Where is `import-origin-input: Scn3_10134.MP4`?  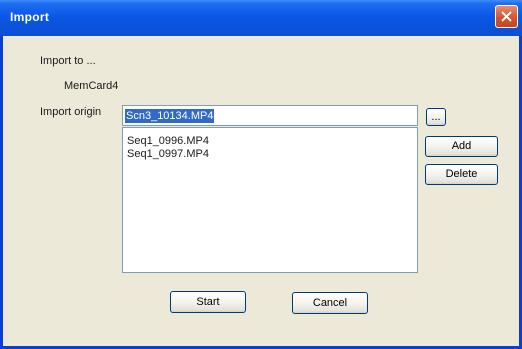
import-origin-input: Scn3_10134.MP4 is located at coordinates (270, 115).